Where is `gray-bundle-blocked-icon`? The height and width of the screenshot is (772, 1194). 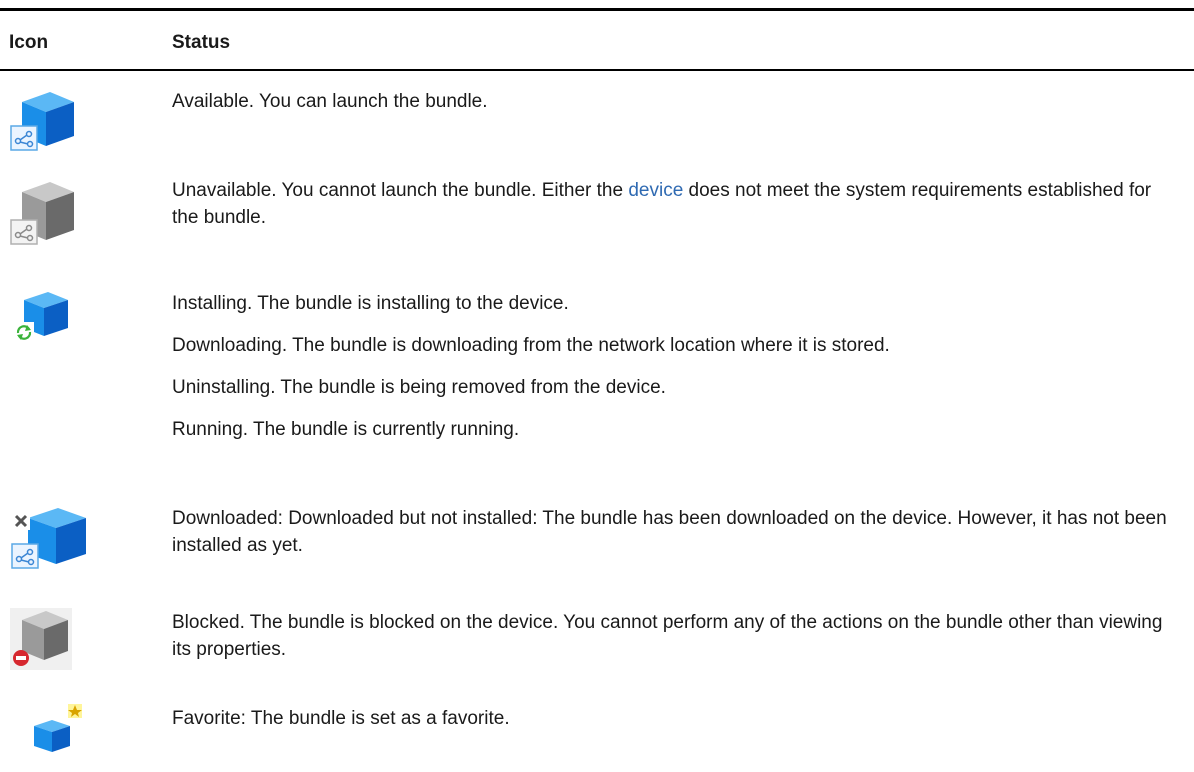
gray-bundle-blocked-icon is located at coordinates (60, 643).